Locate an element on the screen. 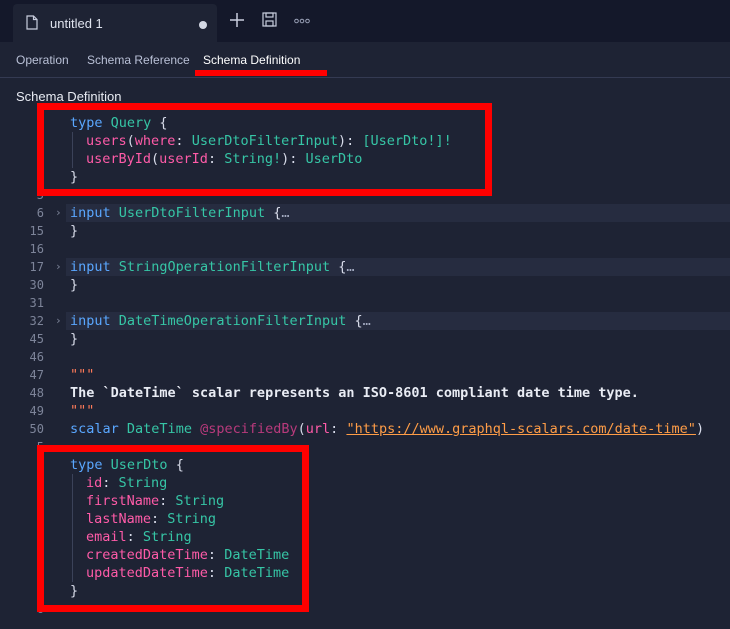 The height and width of the screenshot is (629, 730). line-number: 50 is located at coordinates (36, 429).